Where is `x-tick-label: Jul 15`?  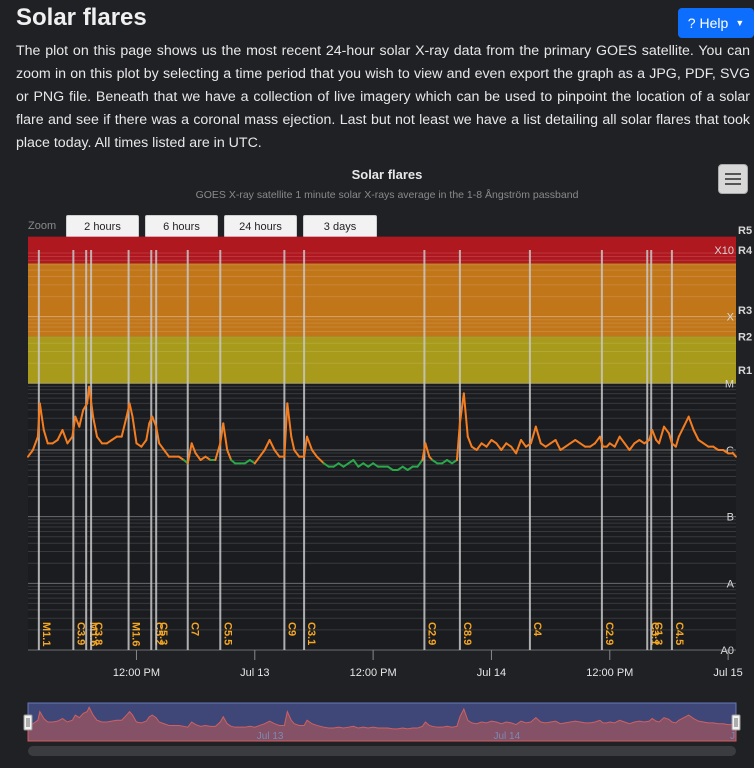 x-tick-label: Jul 15 is located at coordinates (727, 673).